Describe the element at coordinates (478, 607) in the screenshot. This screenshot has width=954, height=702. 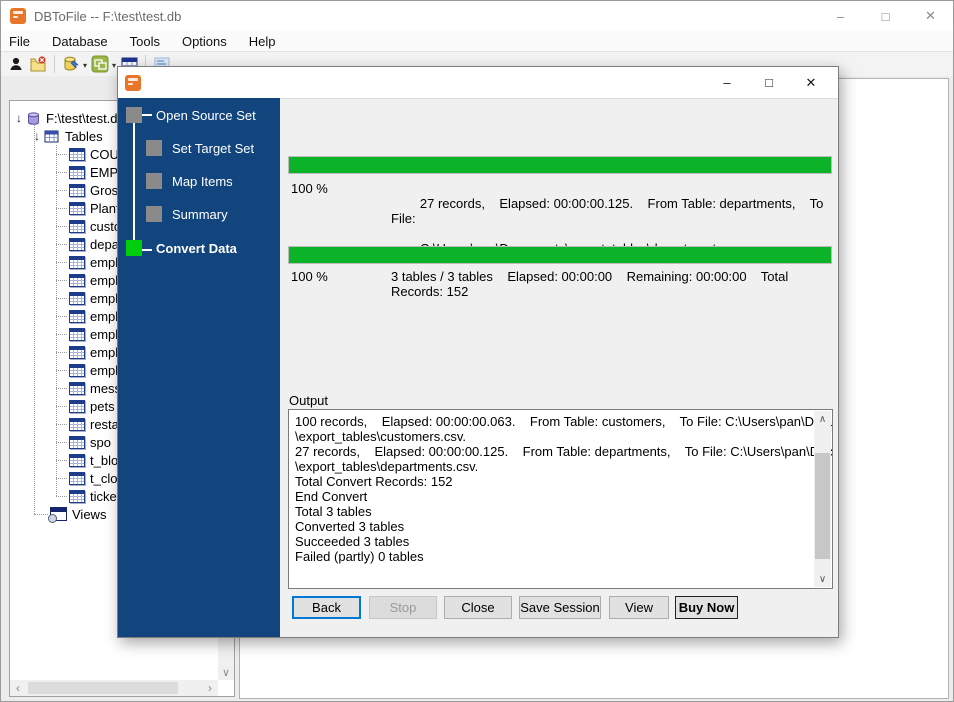
I see `close-button: Close` at that location.